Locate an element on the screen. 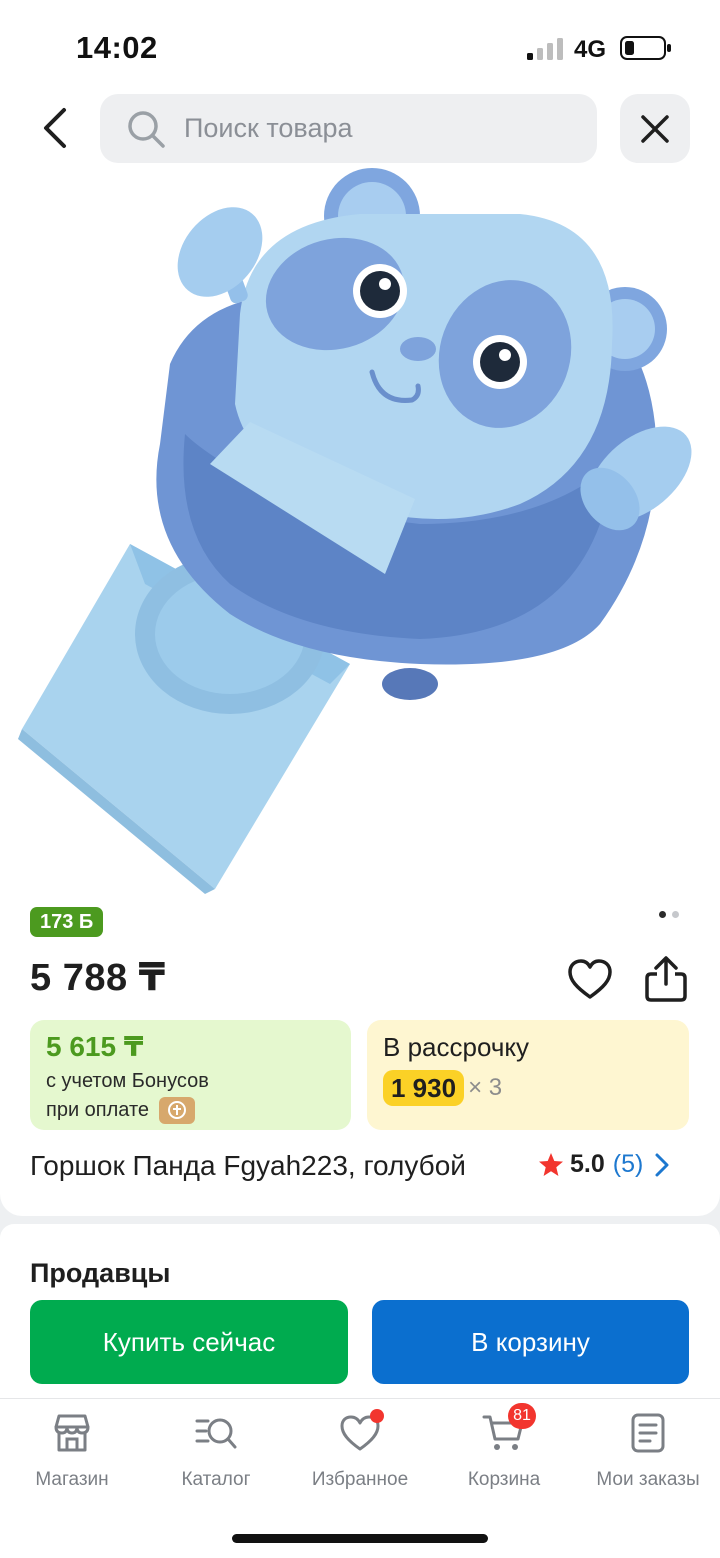 This screenshot has width=720, height=1558. share-icon is located at coordinates (666, 979).